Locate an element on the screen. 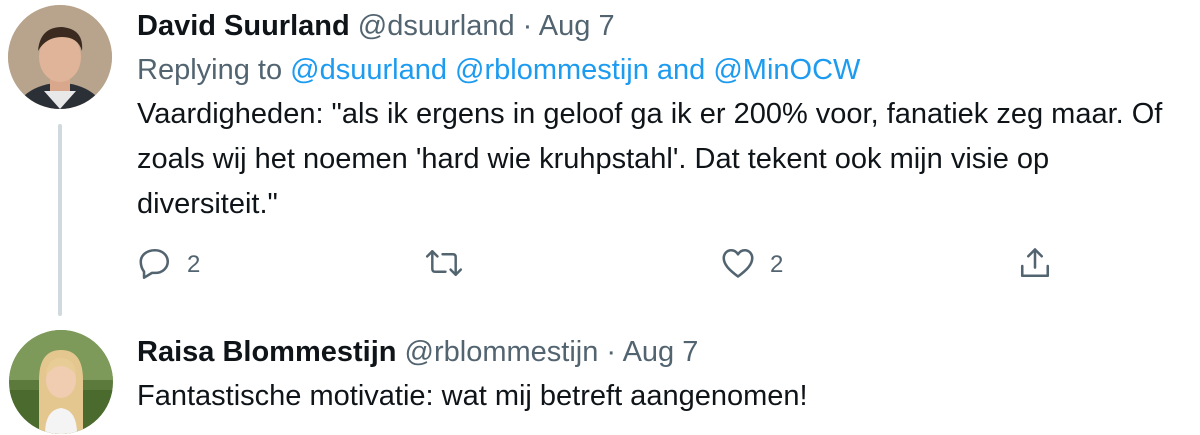 The image size is (1200, 435). mention-link: @rblommestijn is located at coordinates (552, 70).